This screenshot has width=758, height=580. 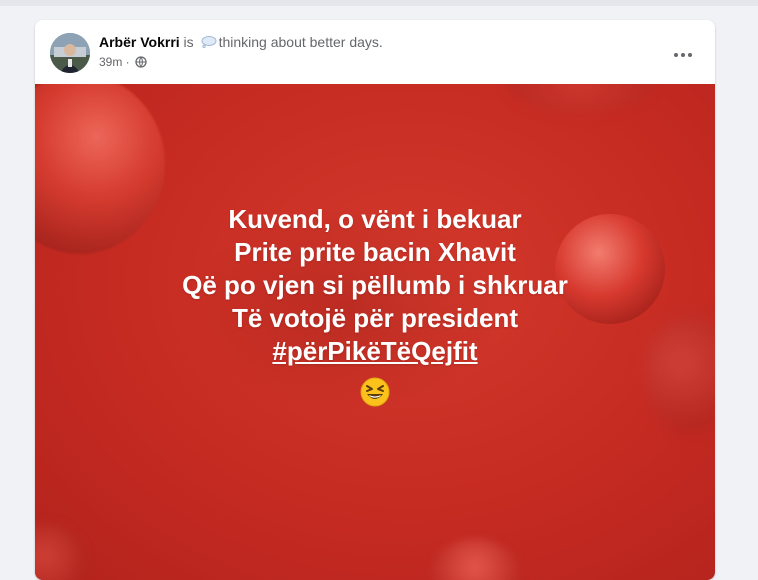 What do you see at coordinates (70, 53) in the screenshot?
I see `author-avatar` at bounding box center [70, 53].